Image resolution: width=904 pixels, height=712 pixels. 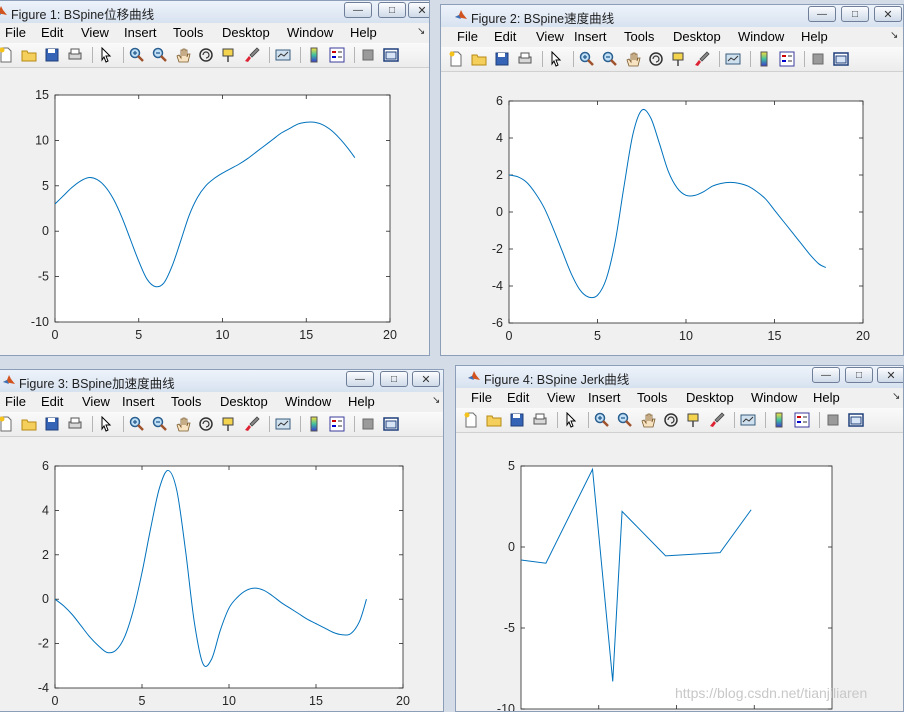 What do you see at coordinates (672, 16) in the screenshot?
I see `title-bar: Figure 2: BSpine速度曲线 — □ ✕` at bounding box center [672, 16].